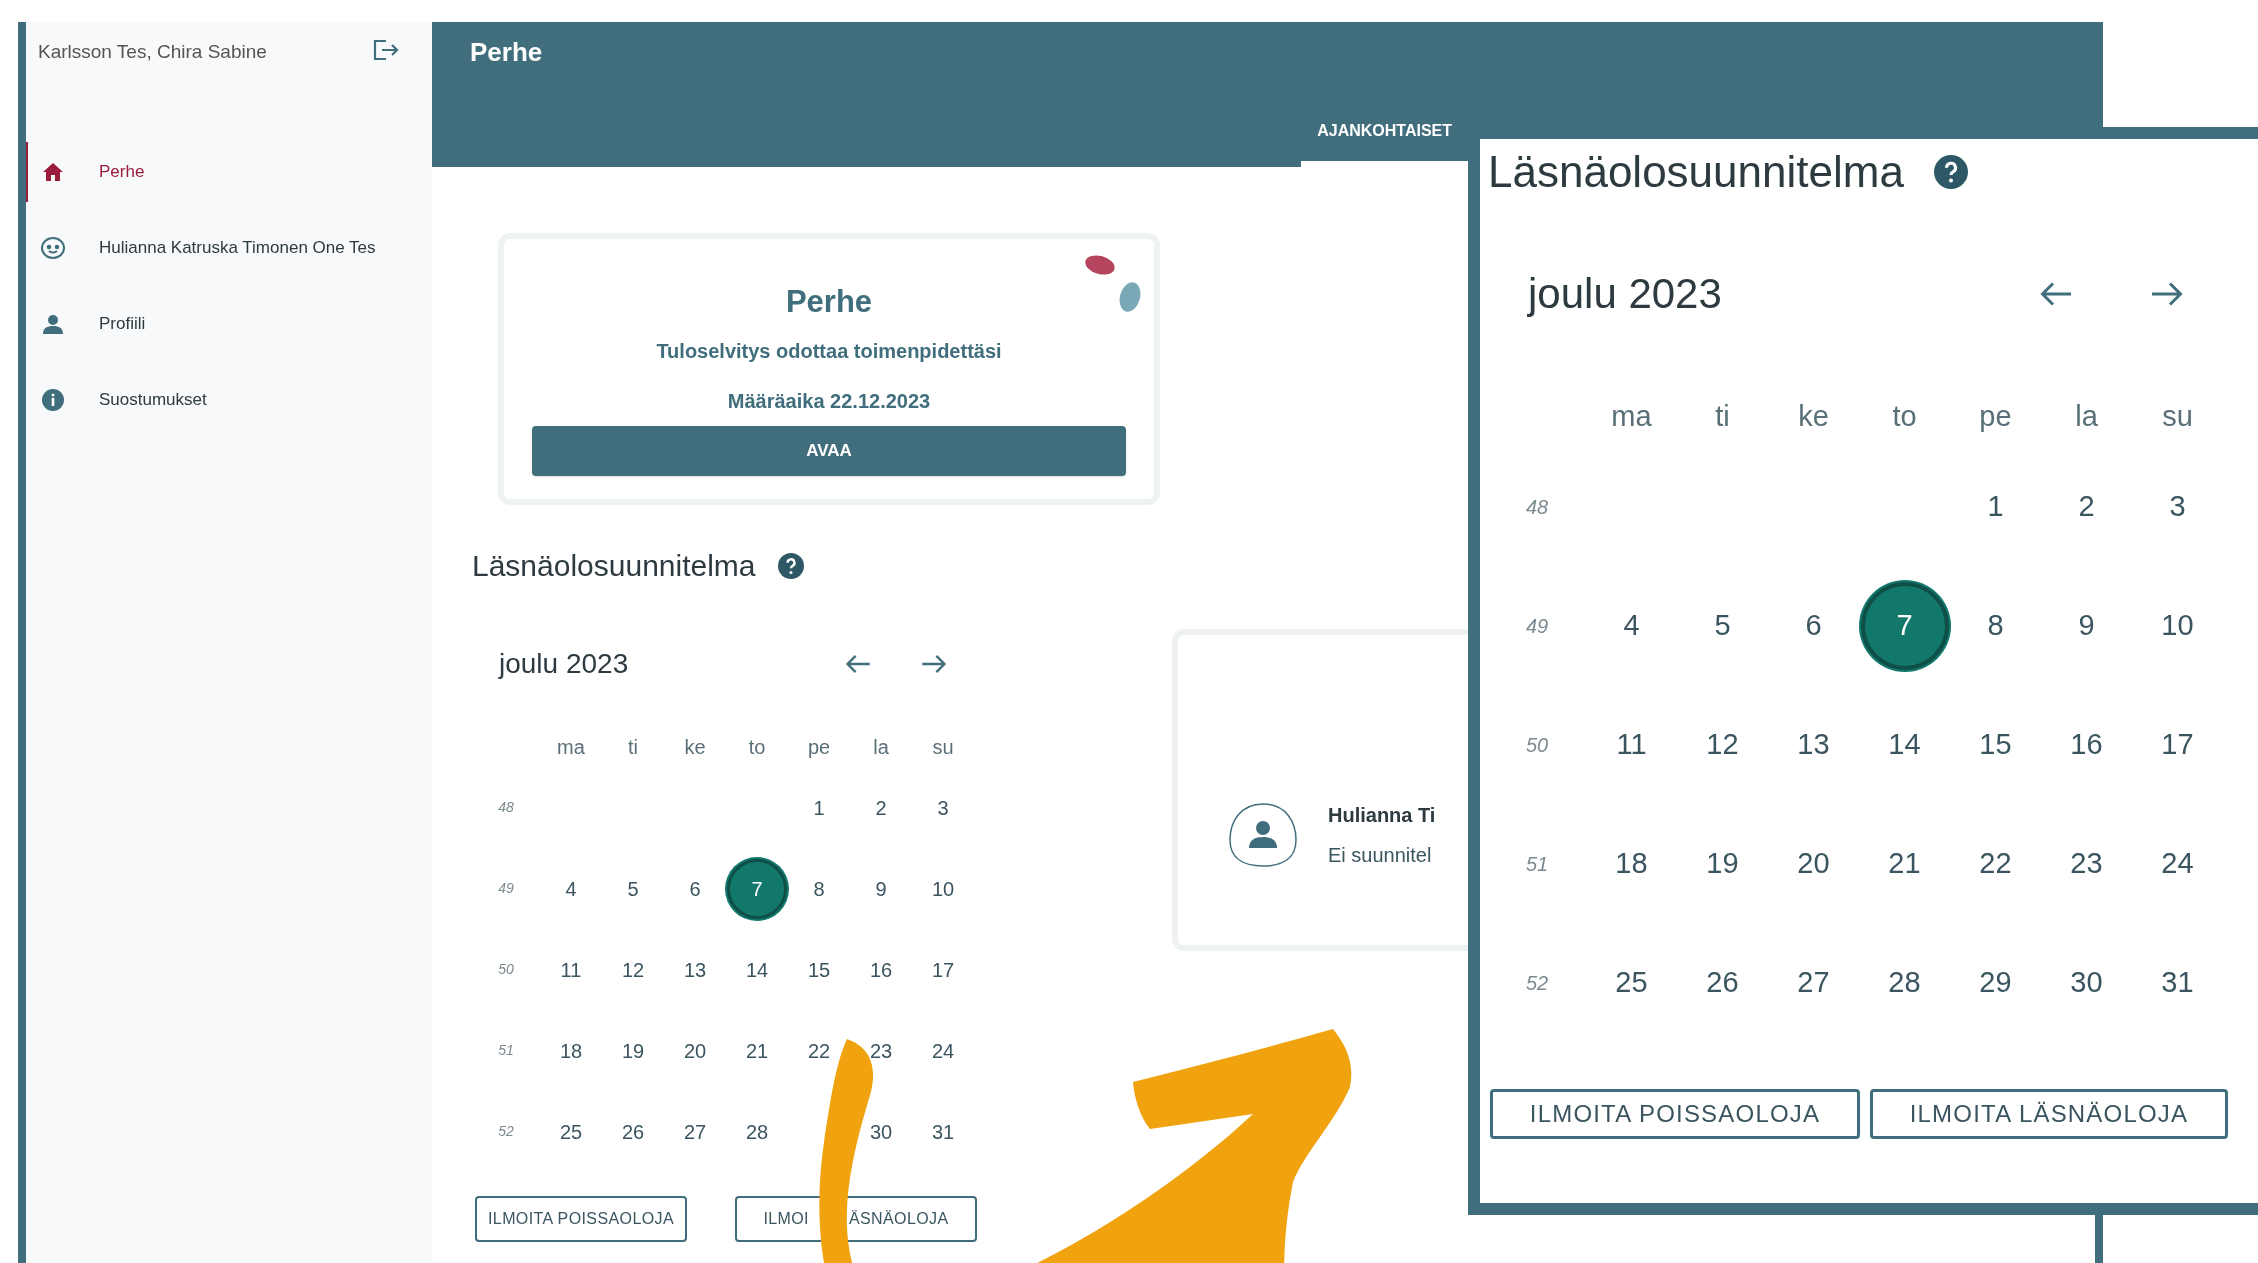 The width and height of the screenshot is (2258, 1263). What do you see at coordinates (506, 52) in the screenshot?
I see `page-title: Perhe` at bounding box center [506, 52].